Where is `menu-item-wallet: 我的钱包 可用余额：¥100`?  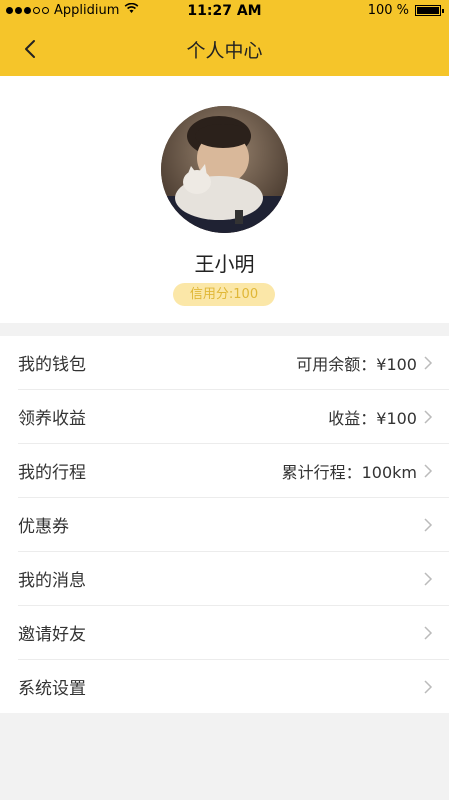
menu-item-wallet: 我的钱包 可用余额：¥100 is located at coordinates (233, 363).